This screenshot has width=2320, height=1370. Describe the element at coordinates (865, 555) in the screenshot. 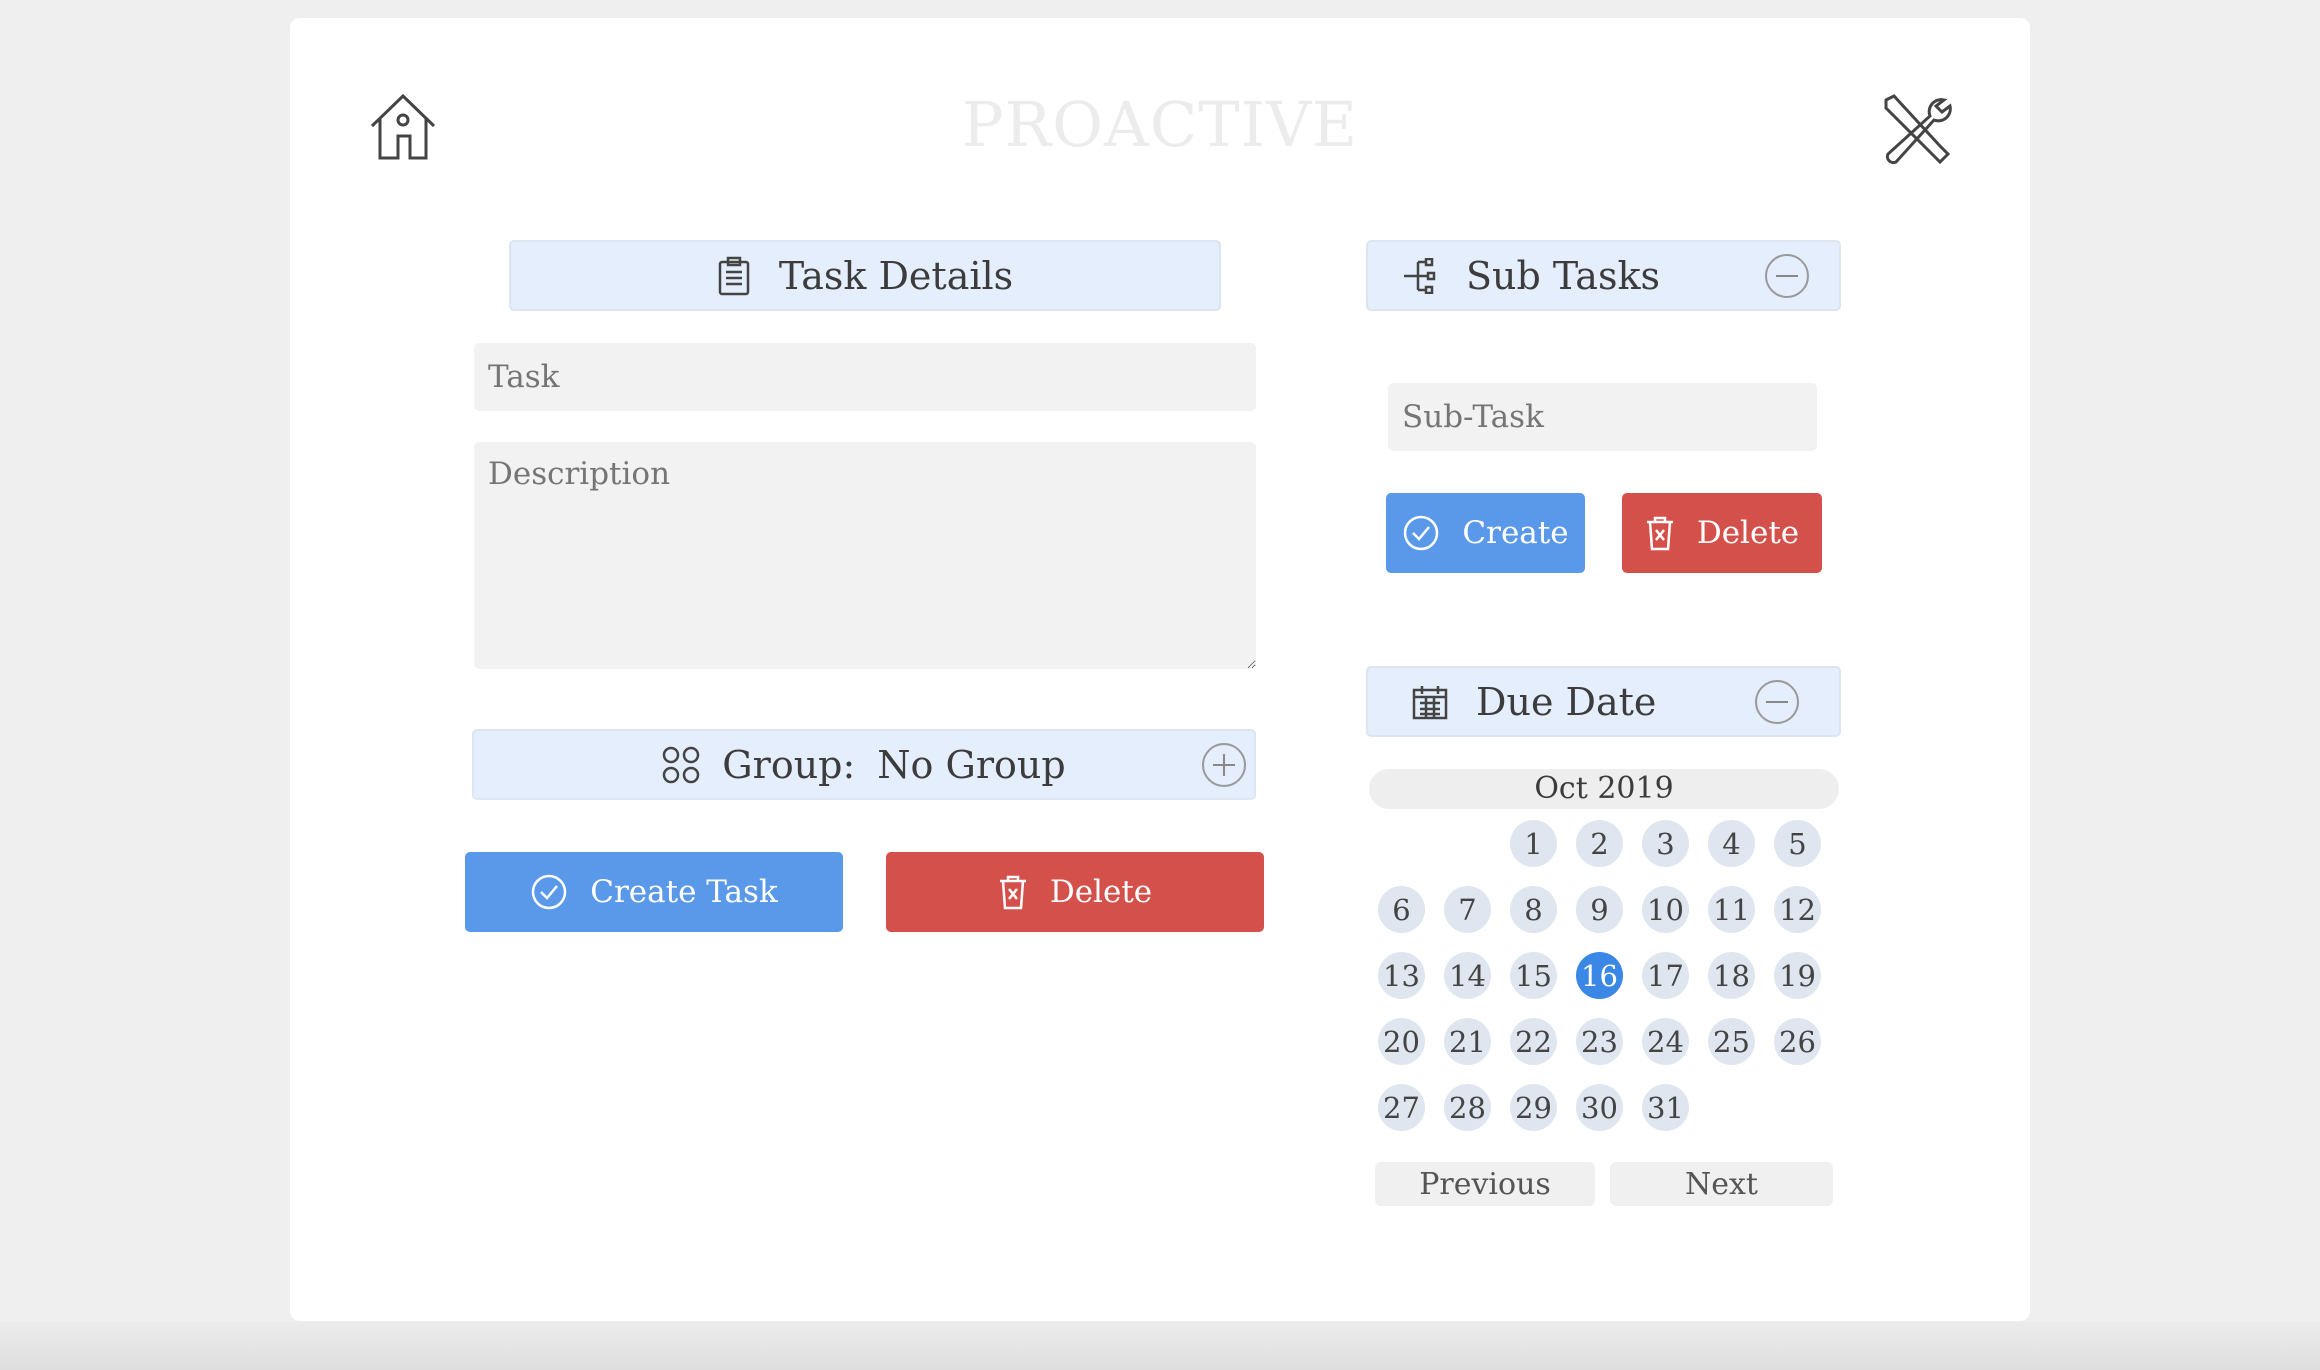

I see `description-textarea` at that location.